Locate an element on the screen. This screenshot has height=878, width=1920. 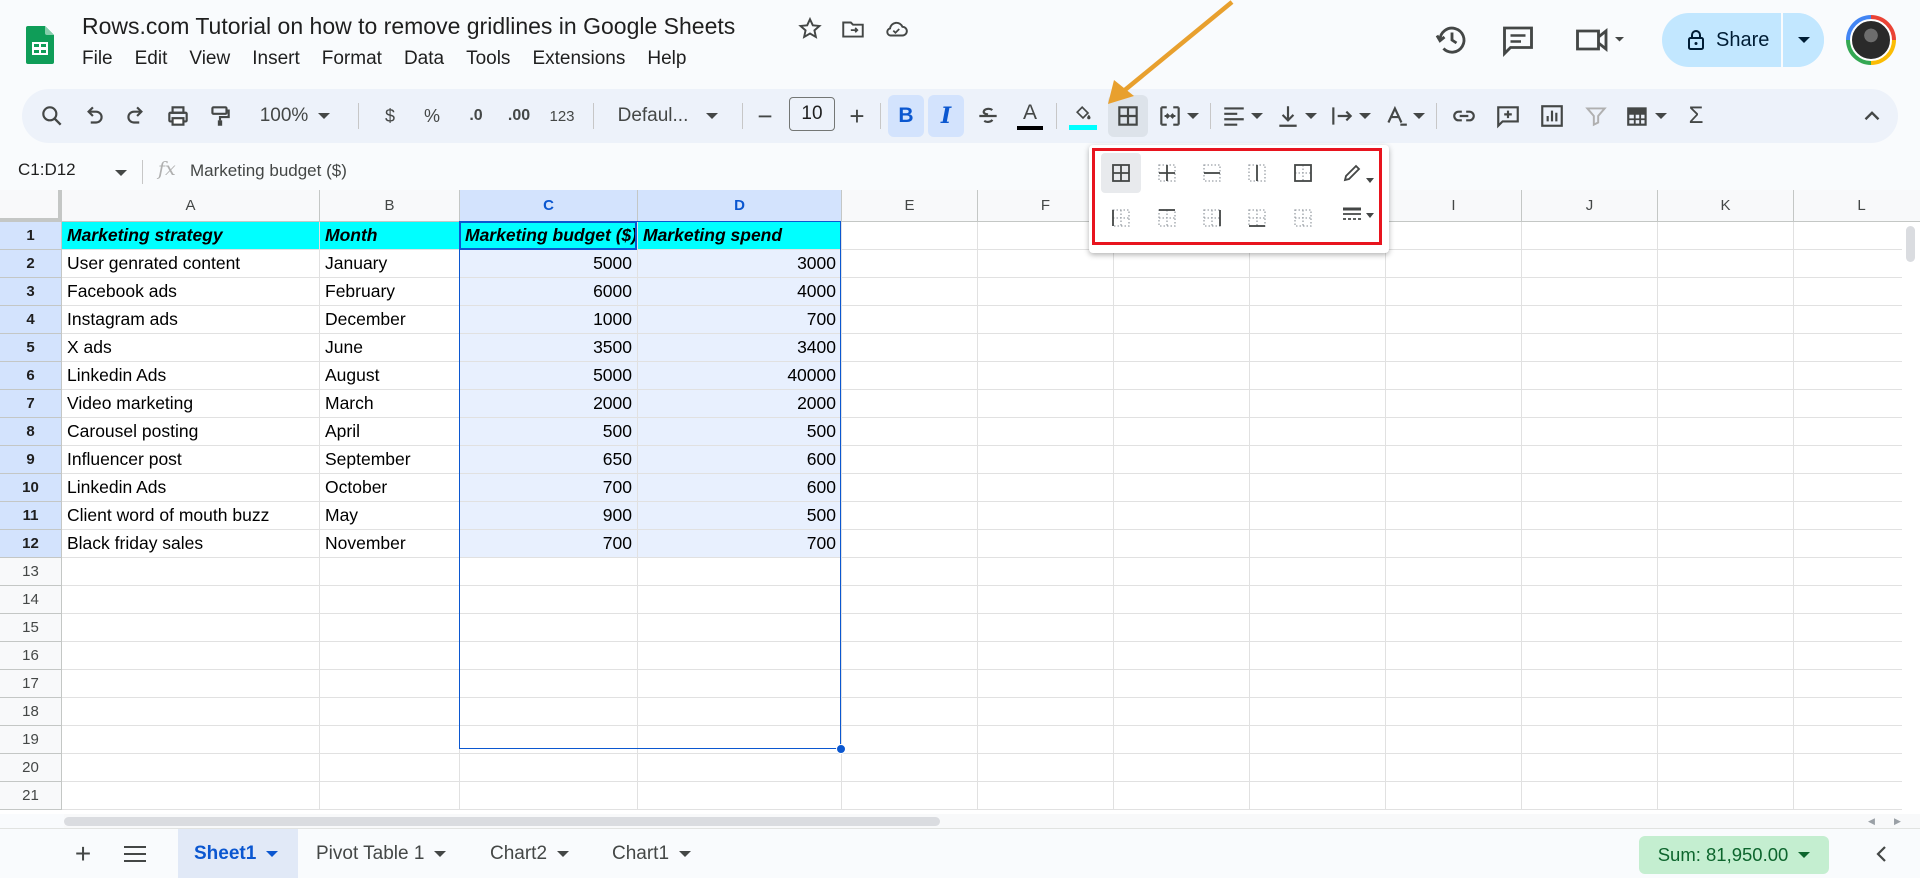
cell-c10: 700 is located at coordinates (549, 488).